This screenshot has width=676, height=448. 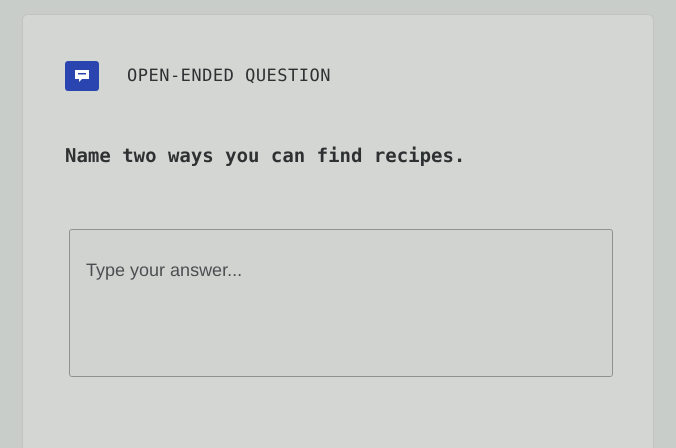 What do you see at coordinates (229, 76) in the screenshot?
I see `question-type-label: OPEN-ENDED QUESTION` at bounding box center [229, 76].